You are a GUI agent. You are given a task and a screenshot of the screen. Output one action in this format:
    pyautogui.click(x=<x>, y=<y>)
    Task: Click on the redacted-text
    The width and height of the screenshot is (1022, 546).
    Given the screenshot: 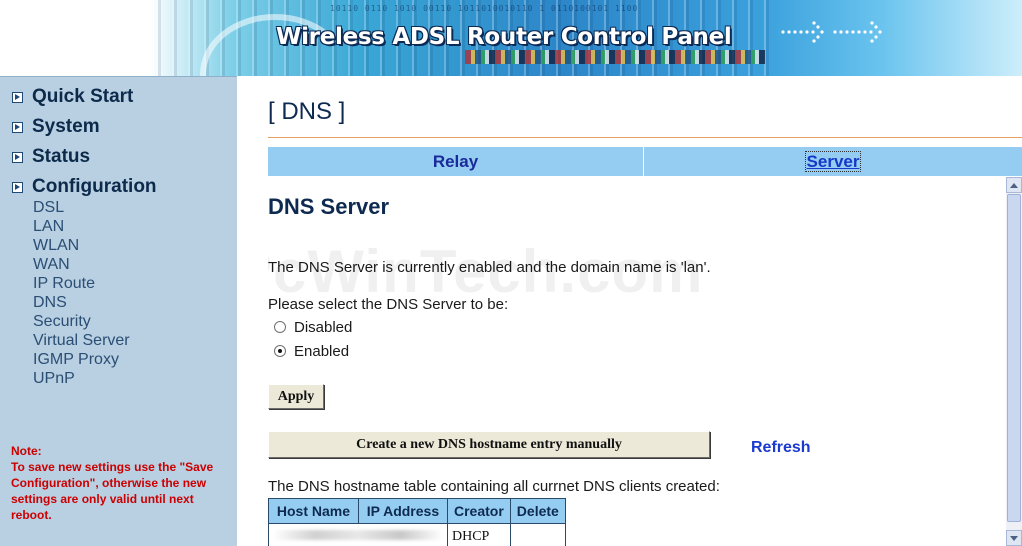 What is the action you would take?
    pyautogui.click(x=358, y=534)
    